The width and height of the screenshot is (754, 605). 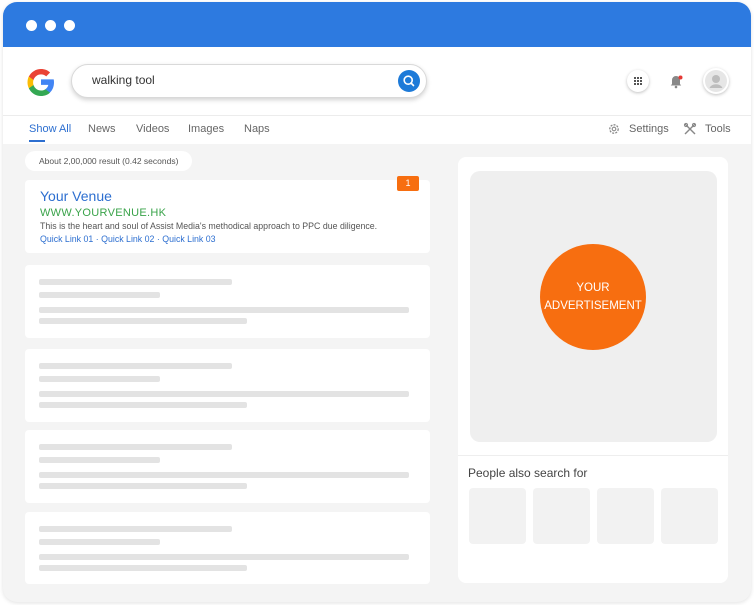 I want to click on user-icon, so click(x=716, y=81).